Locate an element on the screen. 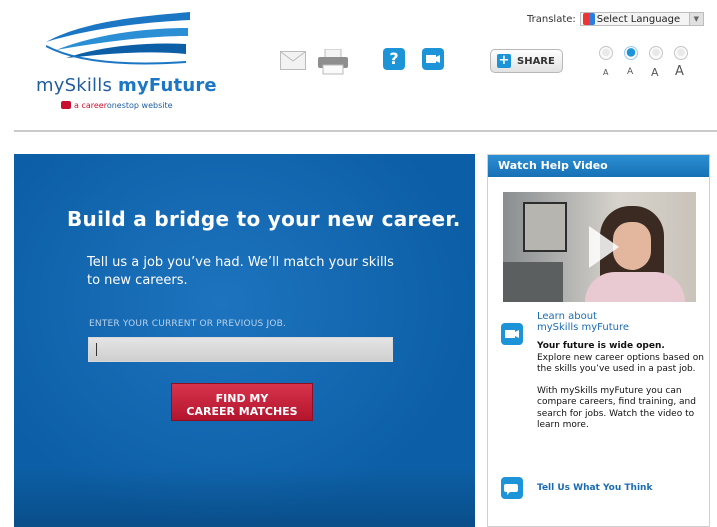  thumbnail-presenter-body is located at coordinates (635, 287).